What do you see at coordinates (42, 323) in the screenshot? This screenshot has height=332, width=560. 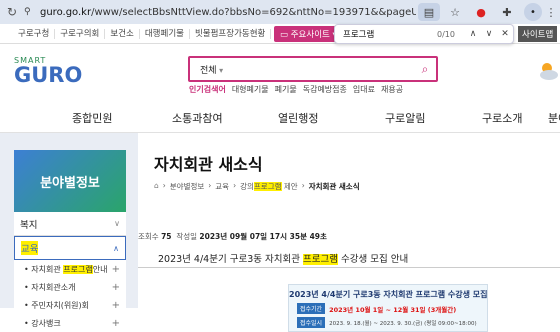 I see `lnb-subitem-label: • 강사뱅크` at bounding box center [42, 323].